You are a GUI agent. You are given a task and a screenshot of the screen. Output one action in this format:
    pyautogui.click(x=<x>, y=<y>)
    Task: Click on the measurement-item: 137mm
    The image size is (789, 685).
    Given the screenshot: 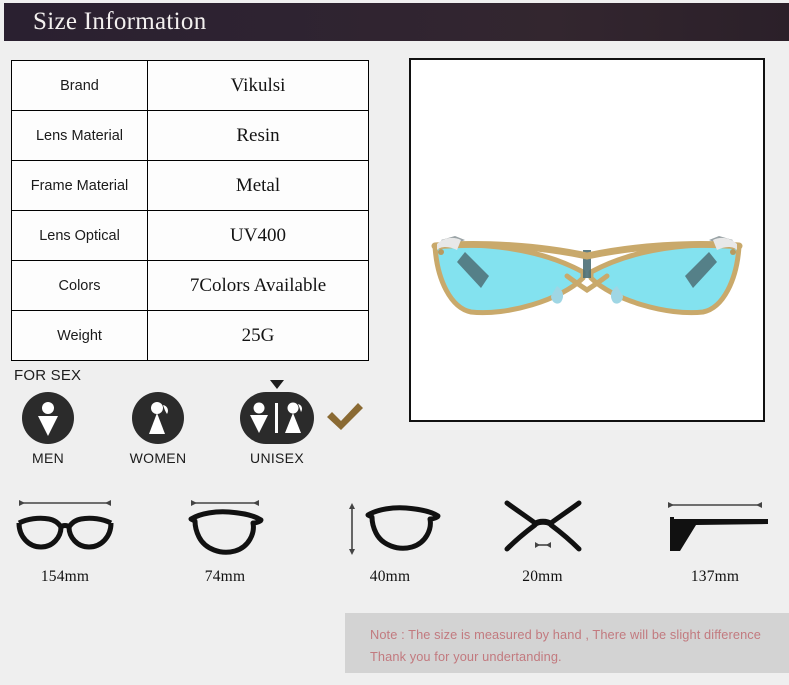 What is the action you would take?
    pyautogui.click(x=715, y=538)
    